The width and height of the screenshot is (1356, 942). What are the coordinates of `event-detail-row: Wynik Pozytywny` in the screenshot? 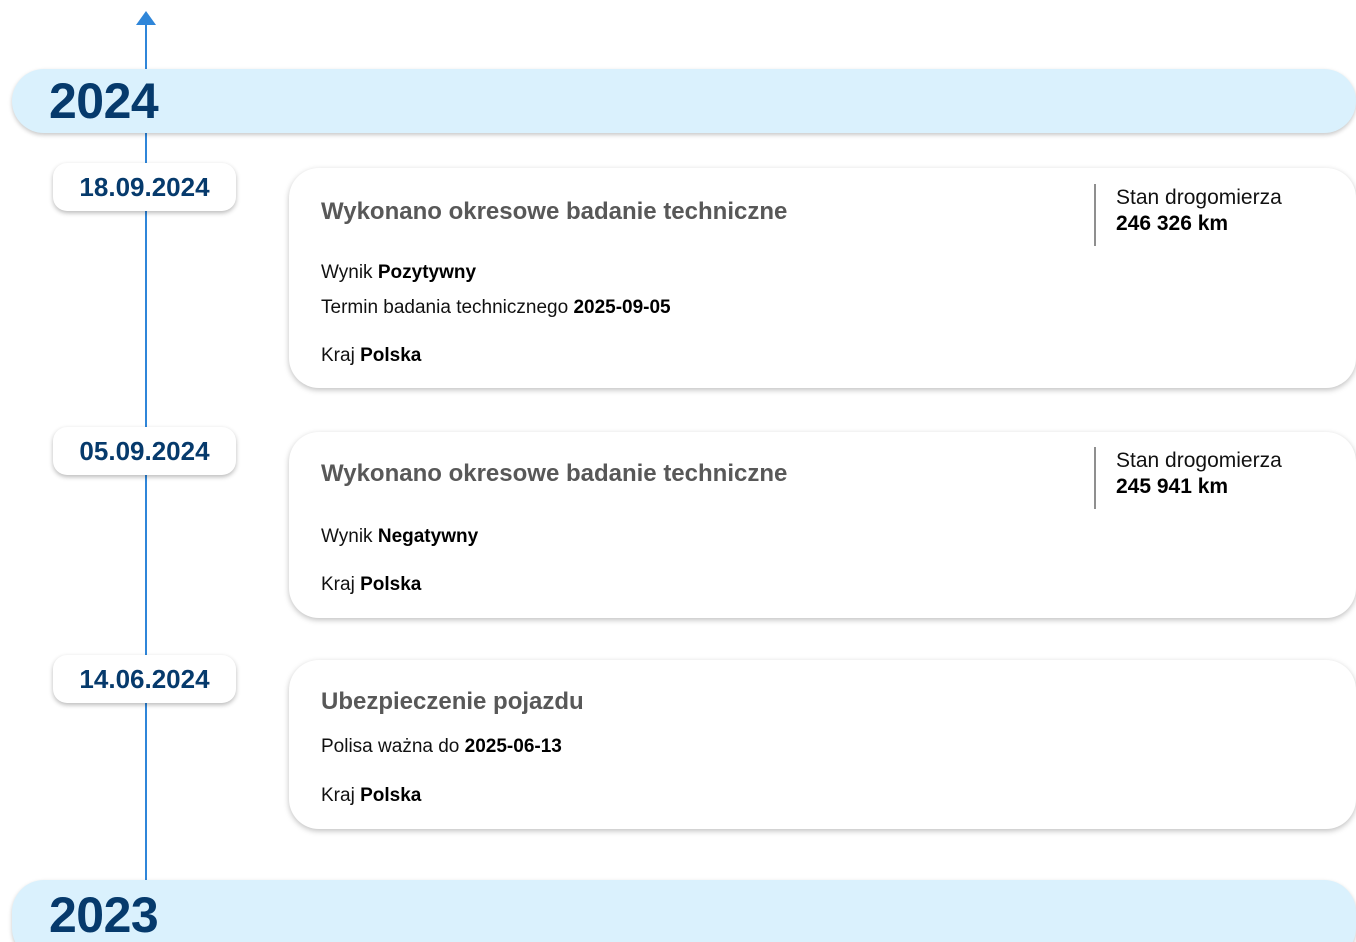 It's located at (398, 273).